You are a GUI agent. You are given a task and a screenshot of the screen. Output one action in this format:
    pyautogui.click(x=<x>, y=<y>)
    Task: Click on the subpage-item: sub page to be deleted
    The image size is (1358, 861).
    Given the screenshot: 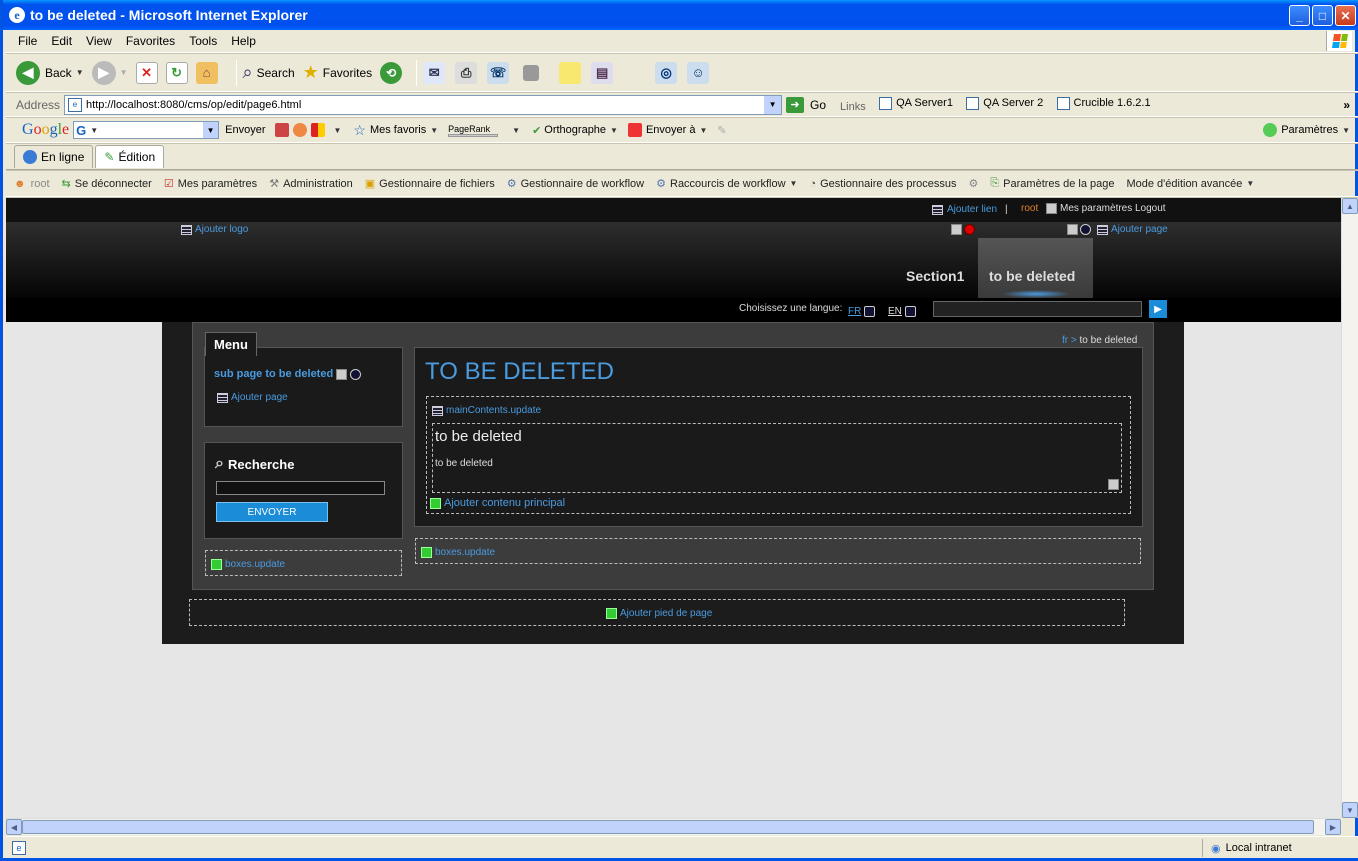 What is the action you would take?
    pyautogui.click(x=288, y=374)
    